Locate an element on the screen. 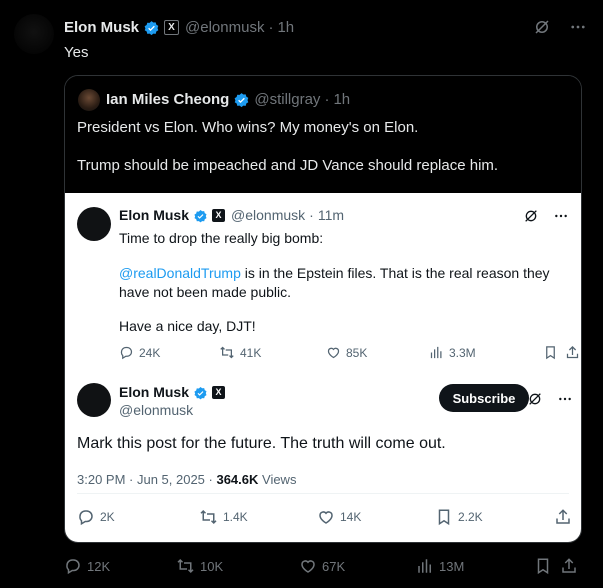 The height and width of the screenshot is (588, 603). repost-button: 10K is located at coordinates (199, 566).